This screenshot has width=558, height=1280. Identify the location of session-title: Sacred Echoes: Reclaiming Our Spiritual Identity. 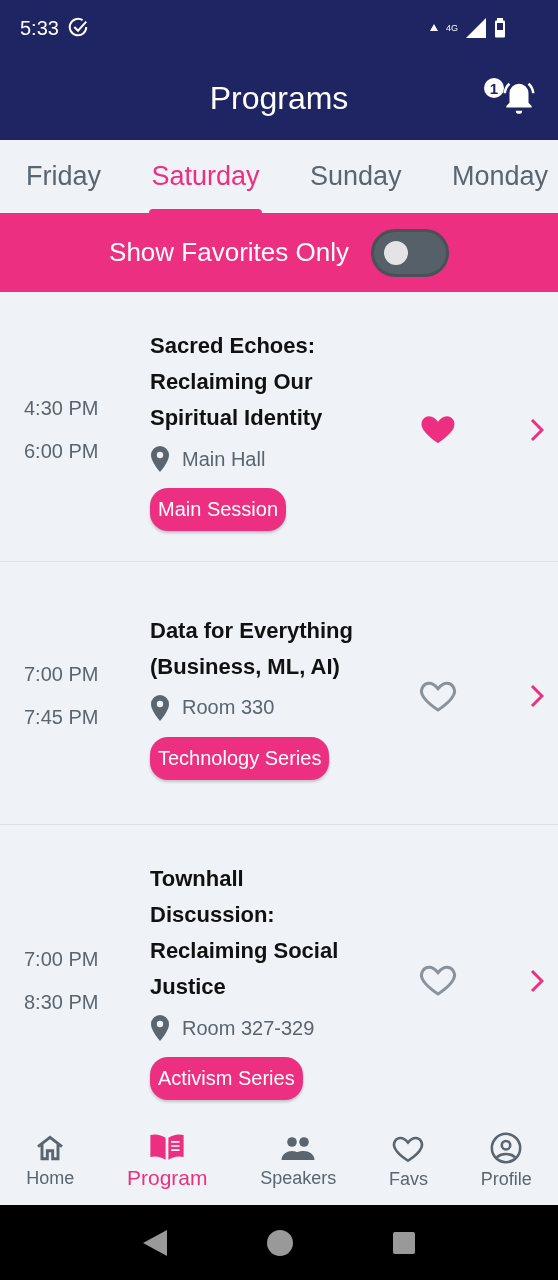
(237, 382).